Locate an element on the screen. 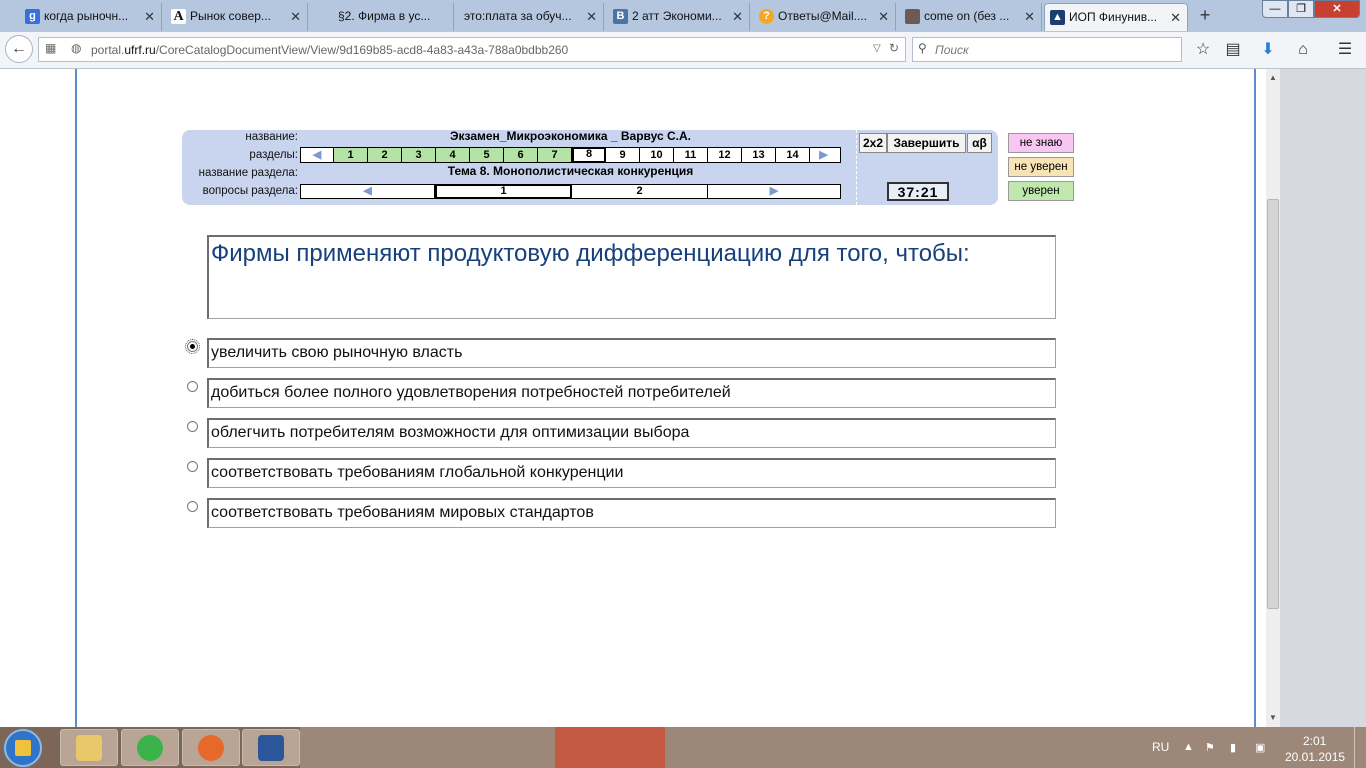 The height and width of the screenshot is (768, 1366). question-2-button: 2 is located at coordinates (640, 191).